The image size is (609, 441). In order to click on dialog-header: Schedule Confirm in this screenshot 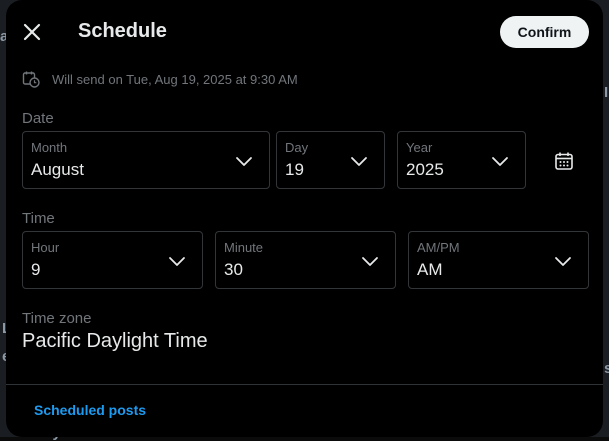, I will do `click(304, 32)`.